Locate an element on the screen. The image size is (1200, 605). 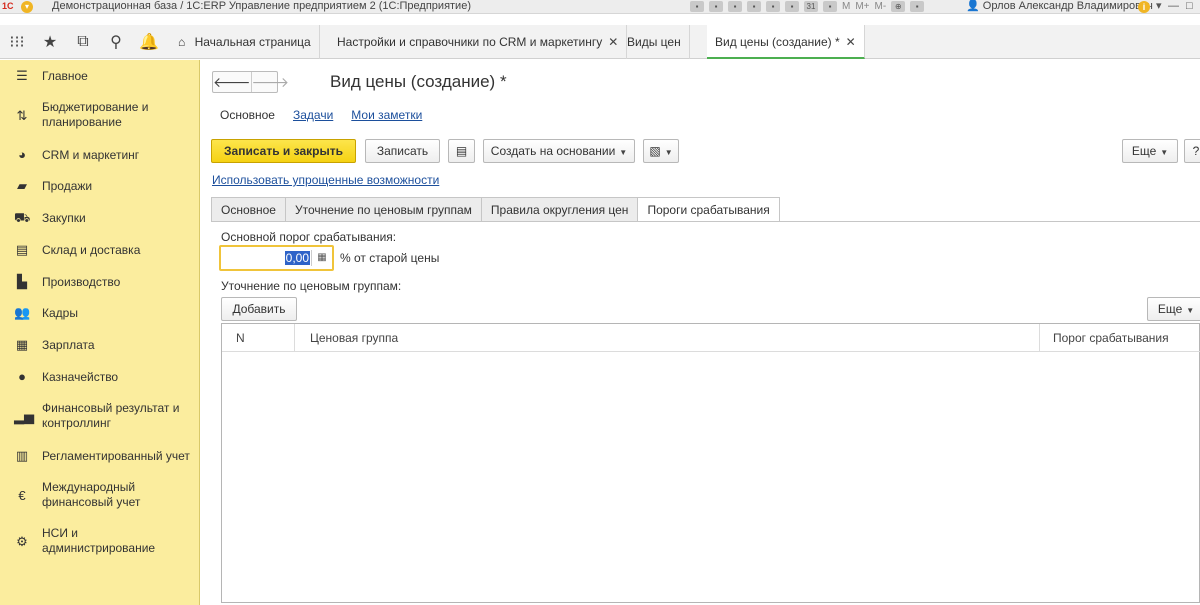
preview-icon: ▪ is located at coordinates (735, 6).